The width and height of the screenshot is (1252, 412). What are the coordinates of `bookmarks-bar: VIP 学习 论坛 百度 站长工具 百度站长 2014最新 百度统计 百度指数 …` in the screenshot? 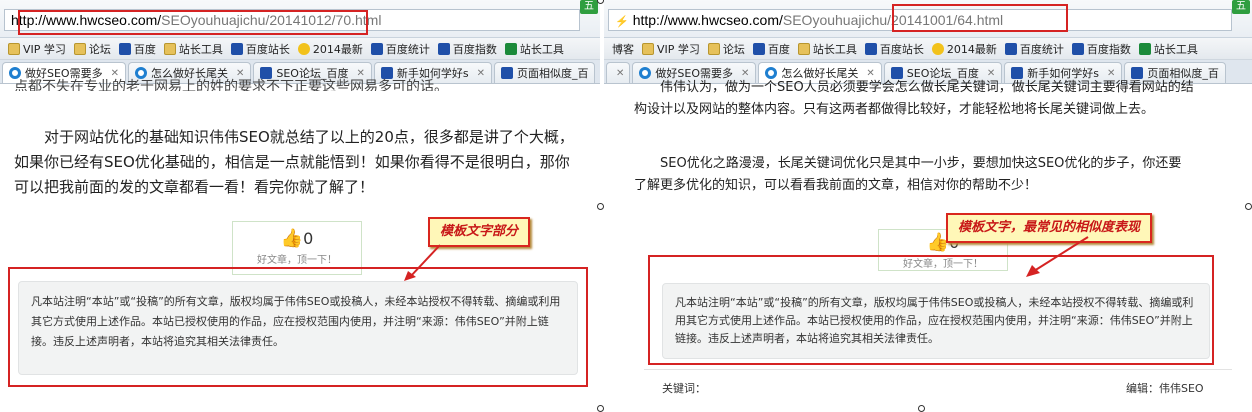 It's located at (300, 49).